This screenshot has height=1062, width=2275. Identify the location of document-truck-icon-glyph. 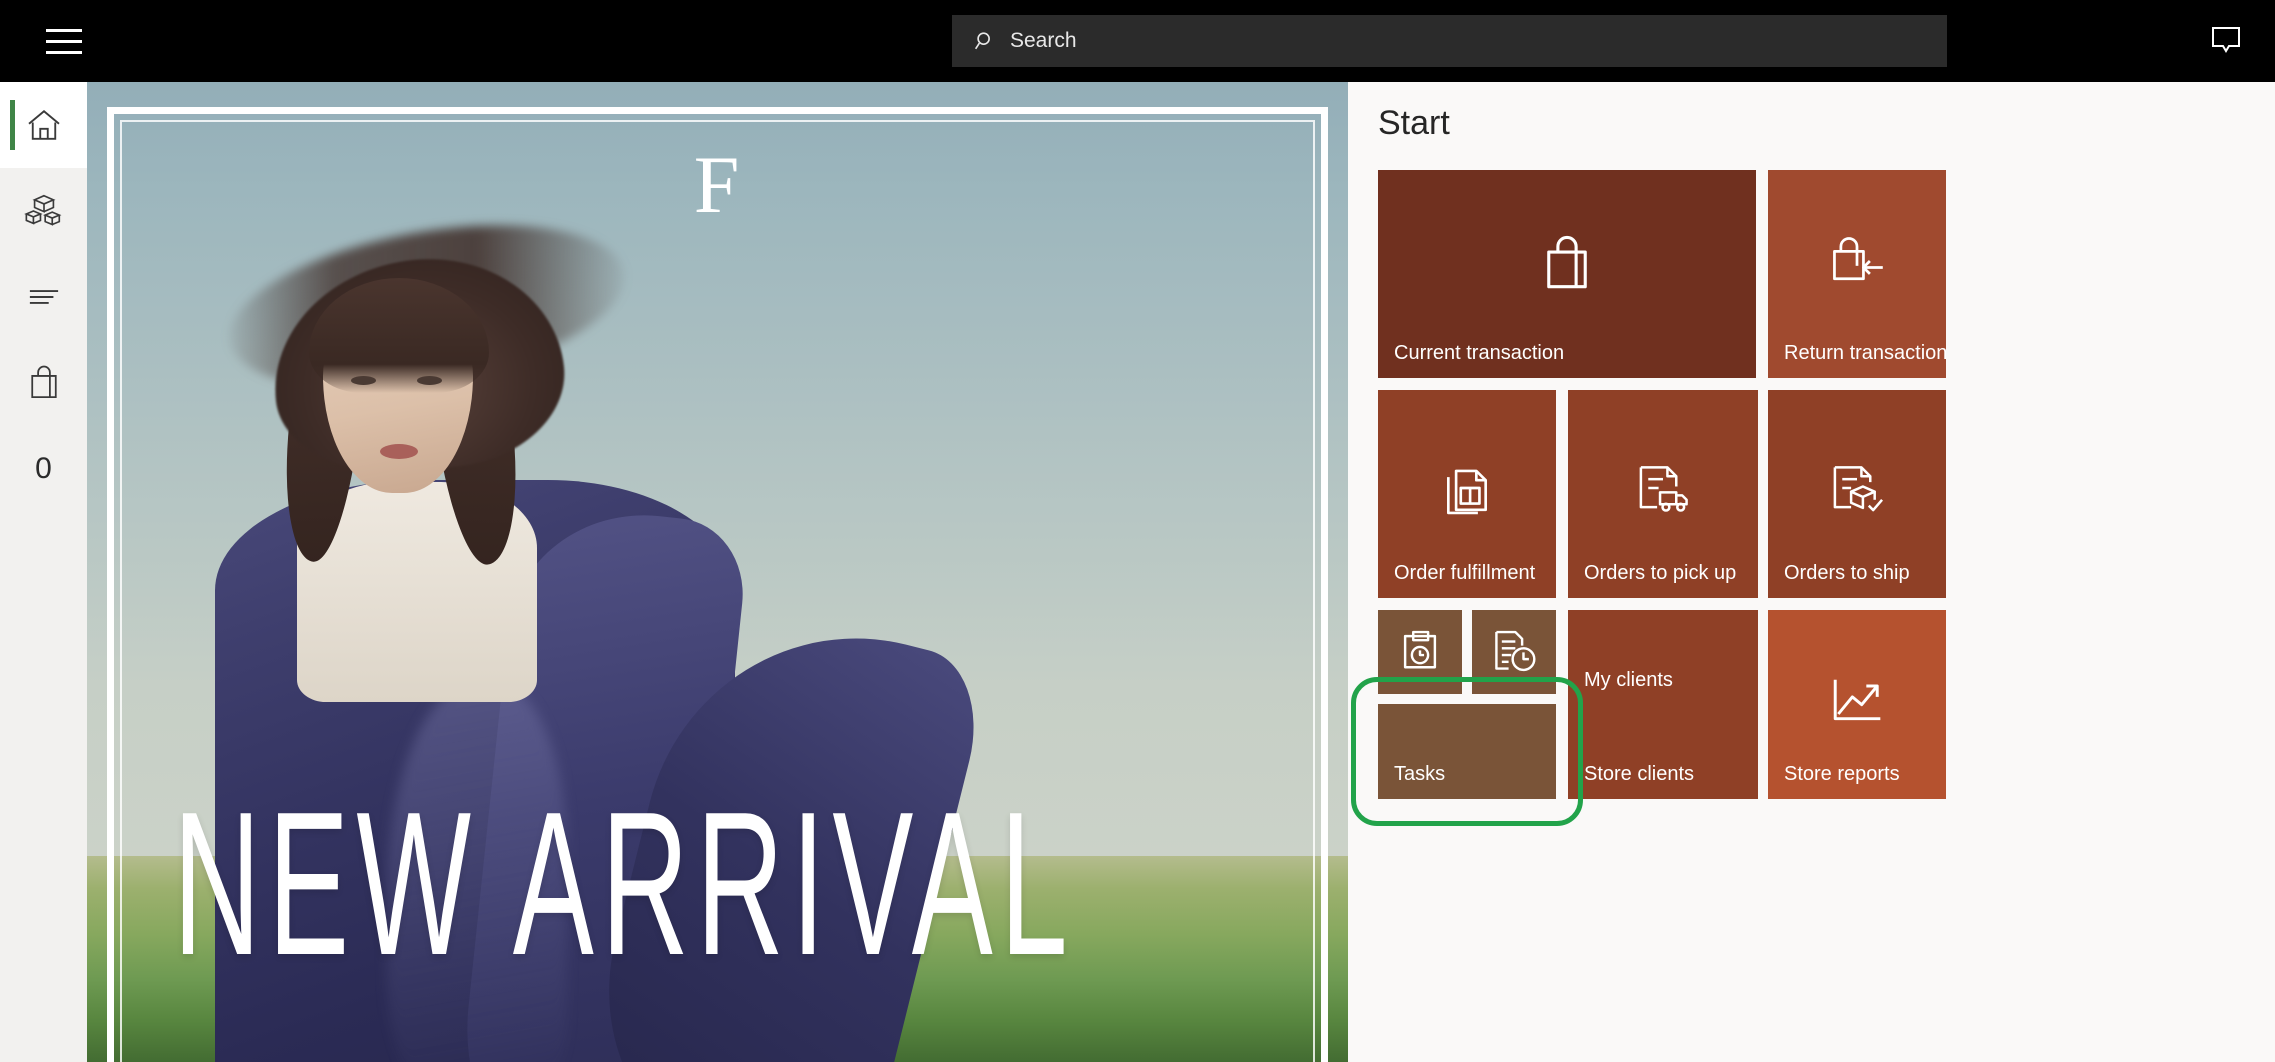
(1663, 489).